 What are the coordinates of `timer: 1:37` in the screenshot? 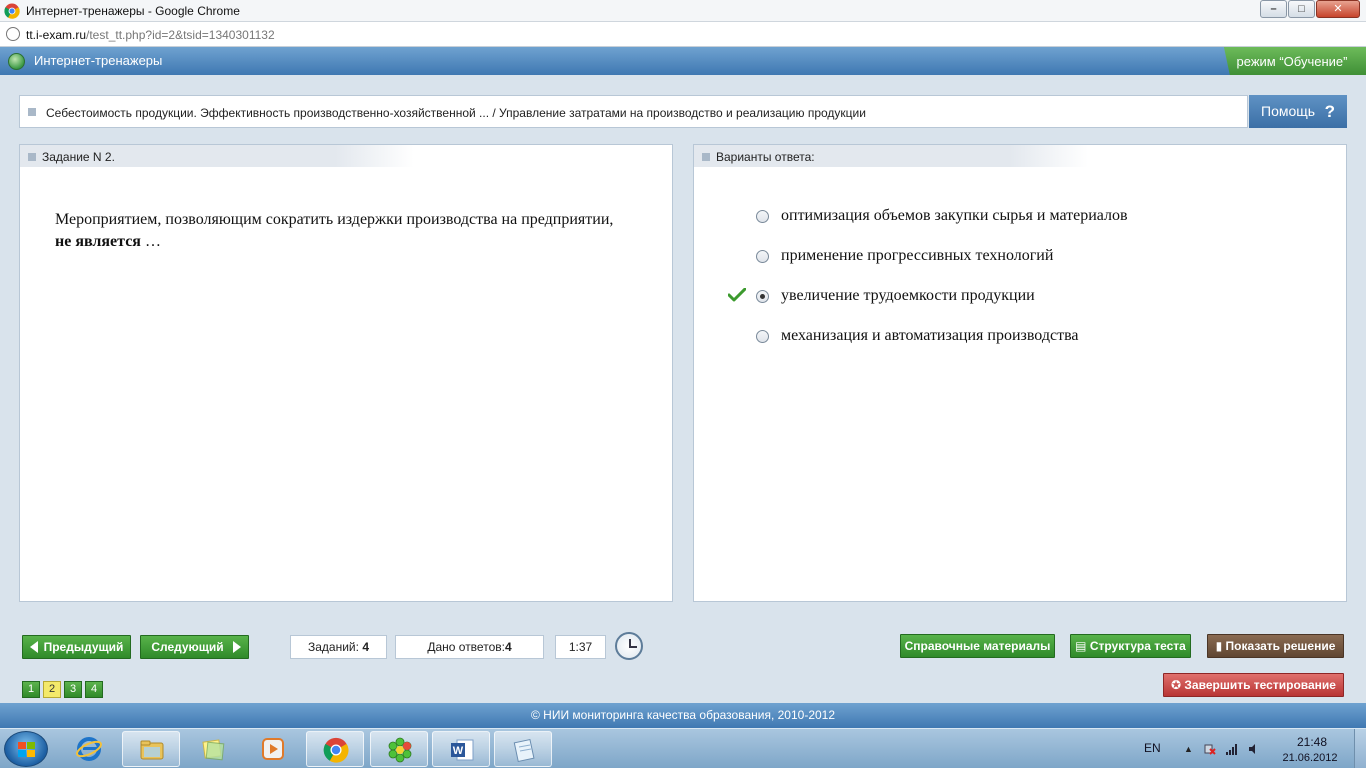 It's located at (580, 647).